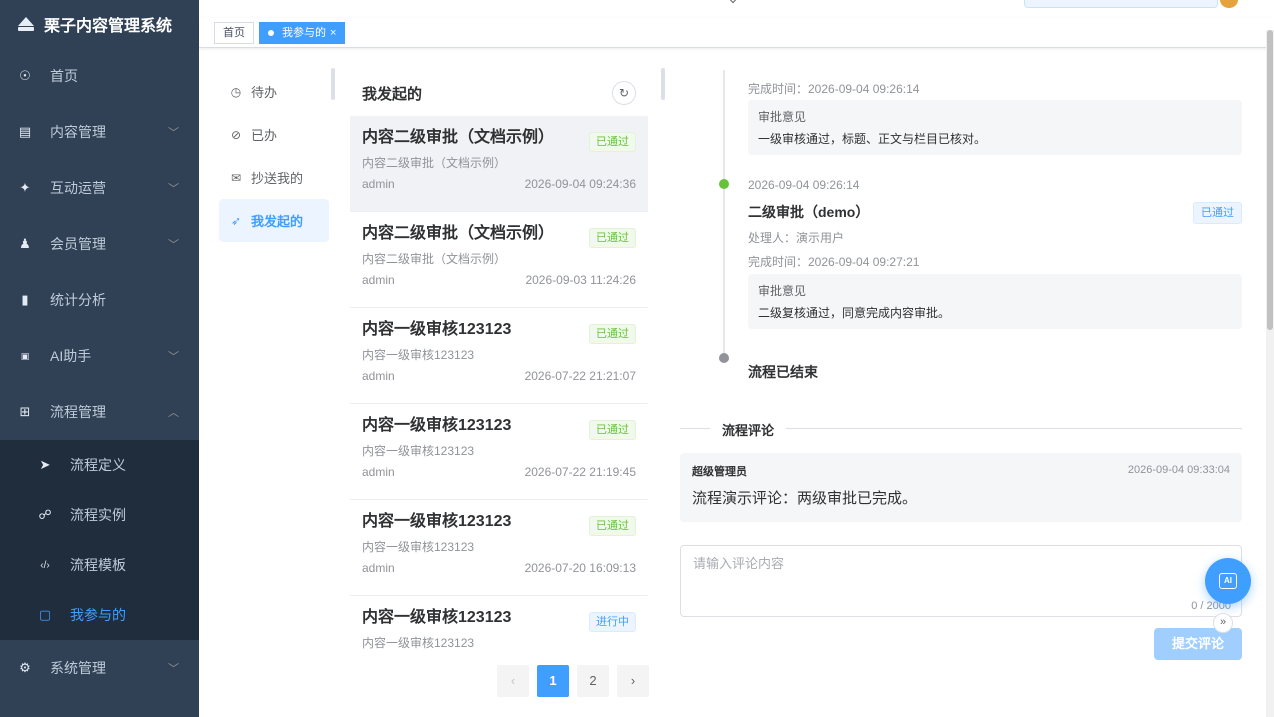 This screenshot has height=717, width=1274. What do you see at coordinates (234, 32) in the screenshot?
I see `tag-home: 首页` at bounding box center [234, 32].